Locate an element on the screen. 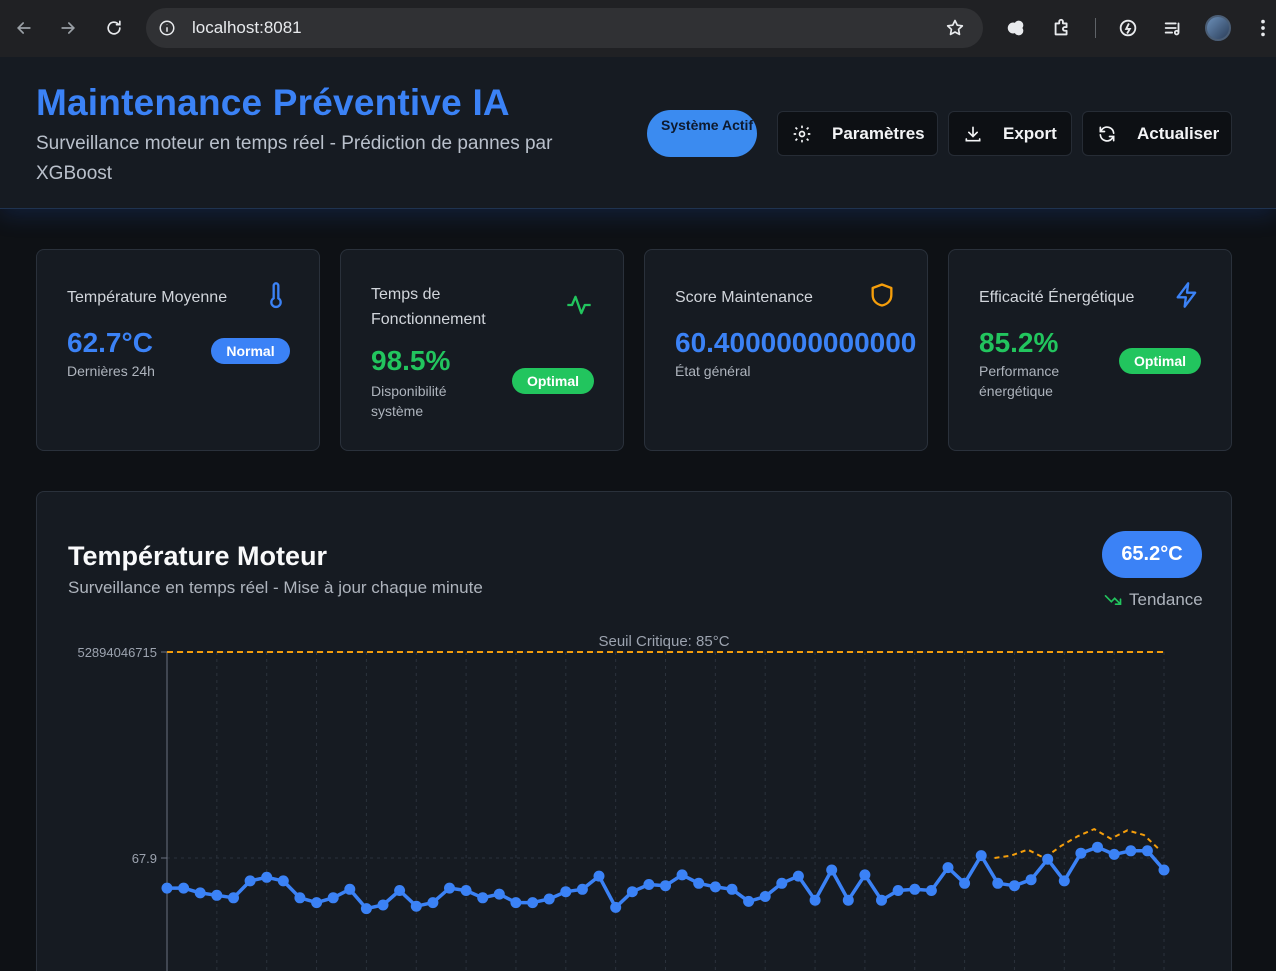  kpi-label: Temps de Fonctionnement is located at coordinates (428, 307).